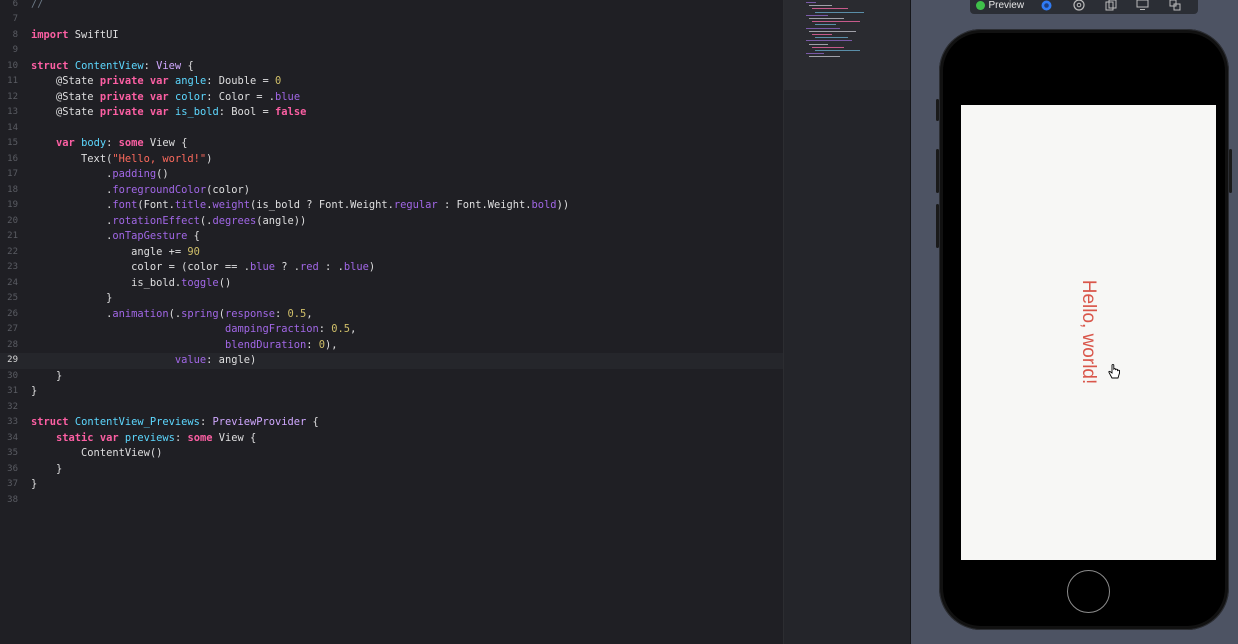  I want to click on line-number: 7, so click(15, 19).